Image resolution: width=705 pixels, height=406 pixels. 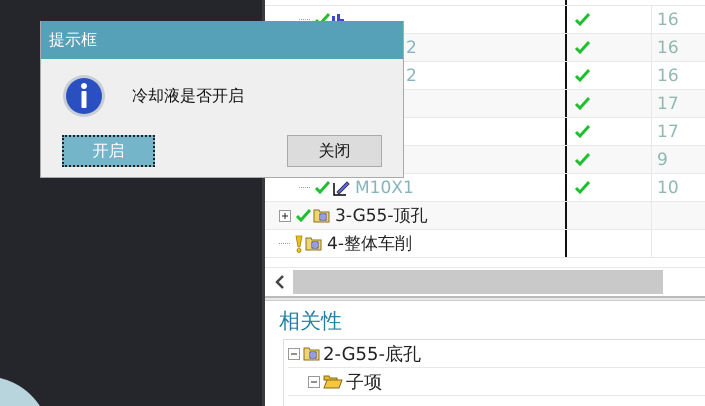 What do you see at coordinates (381, 215) in the screenshot?
I see `tree-item: 3-G55-顶孔` at bounding box center [381, 215].